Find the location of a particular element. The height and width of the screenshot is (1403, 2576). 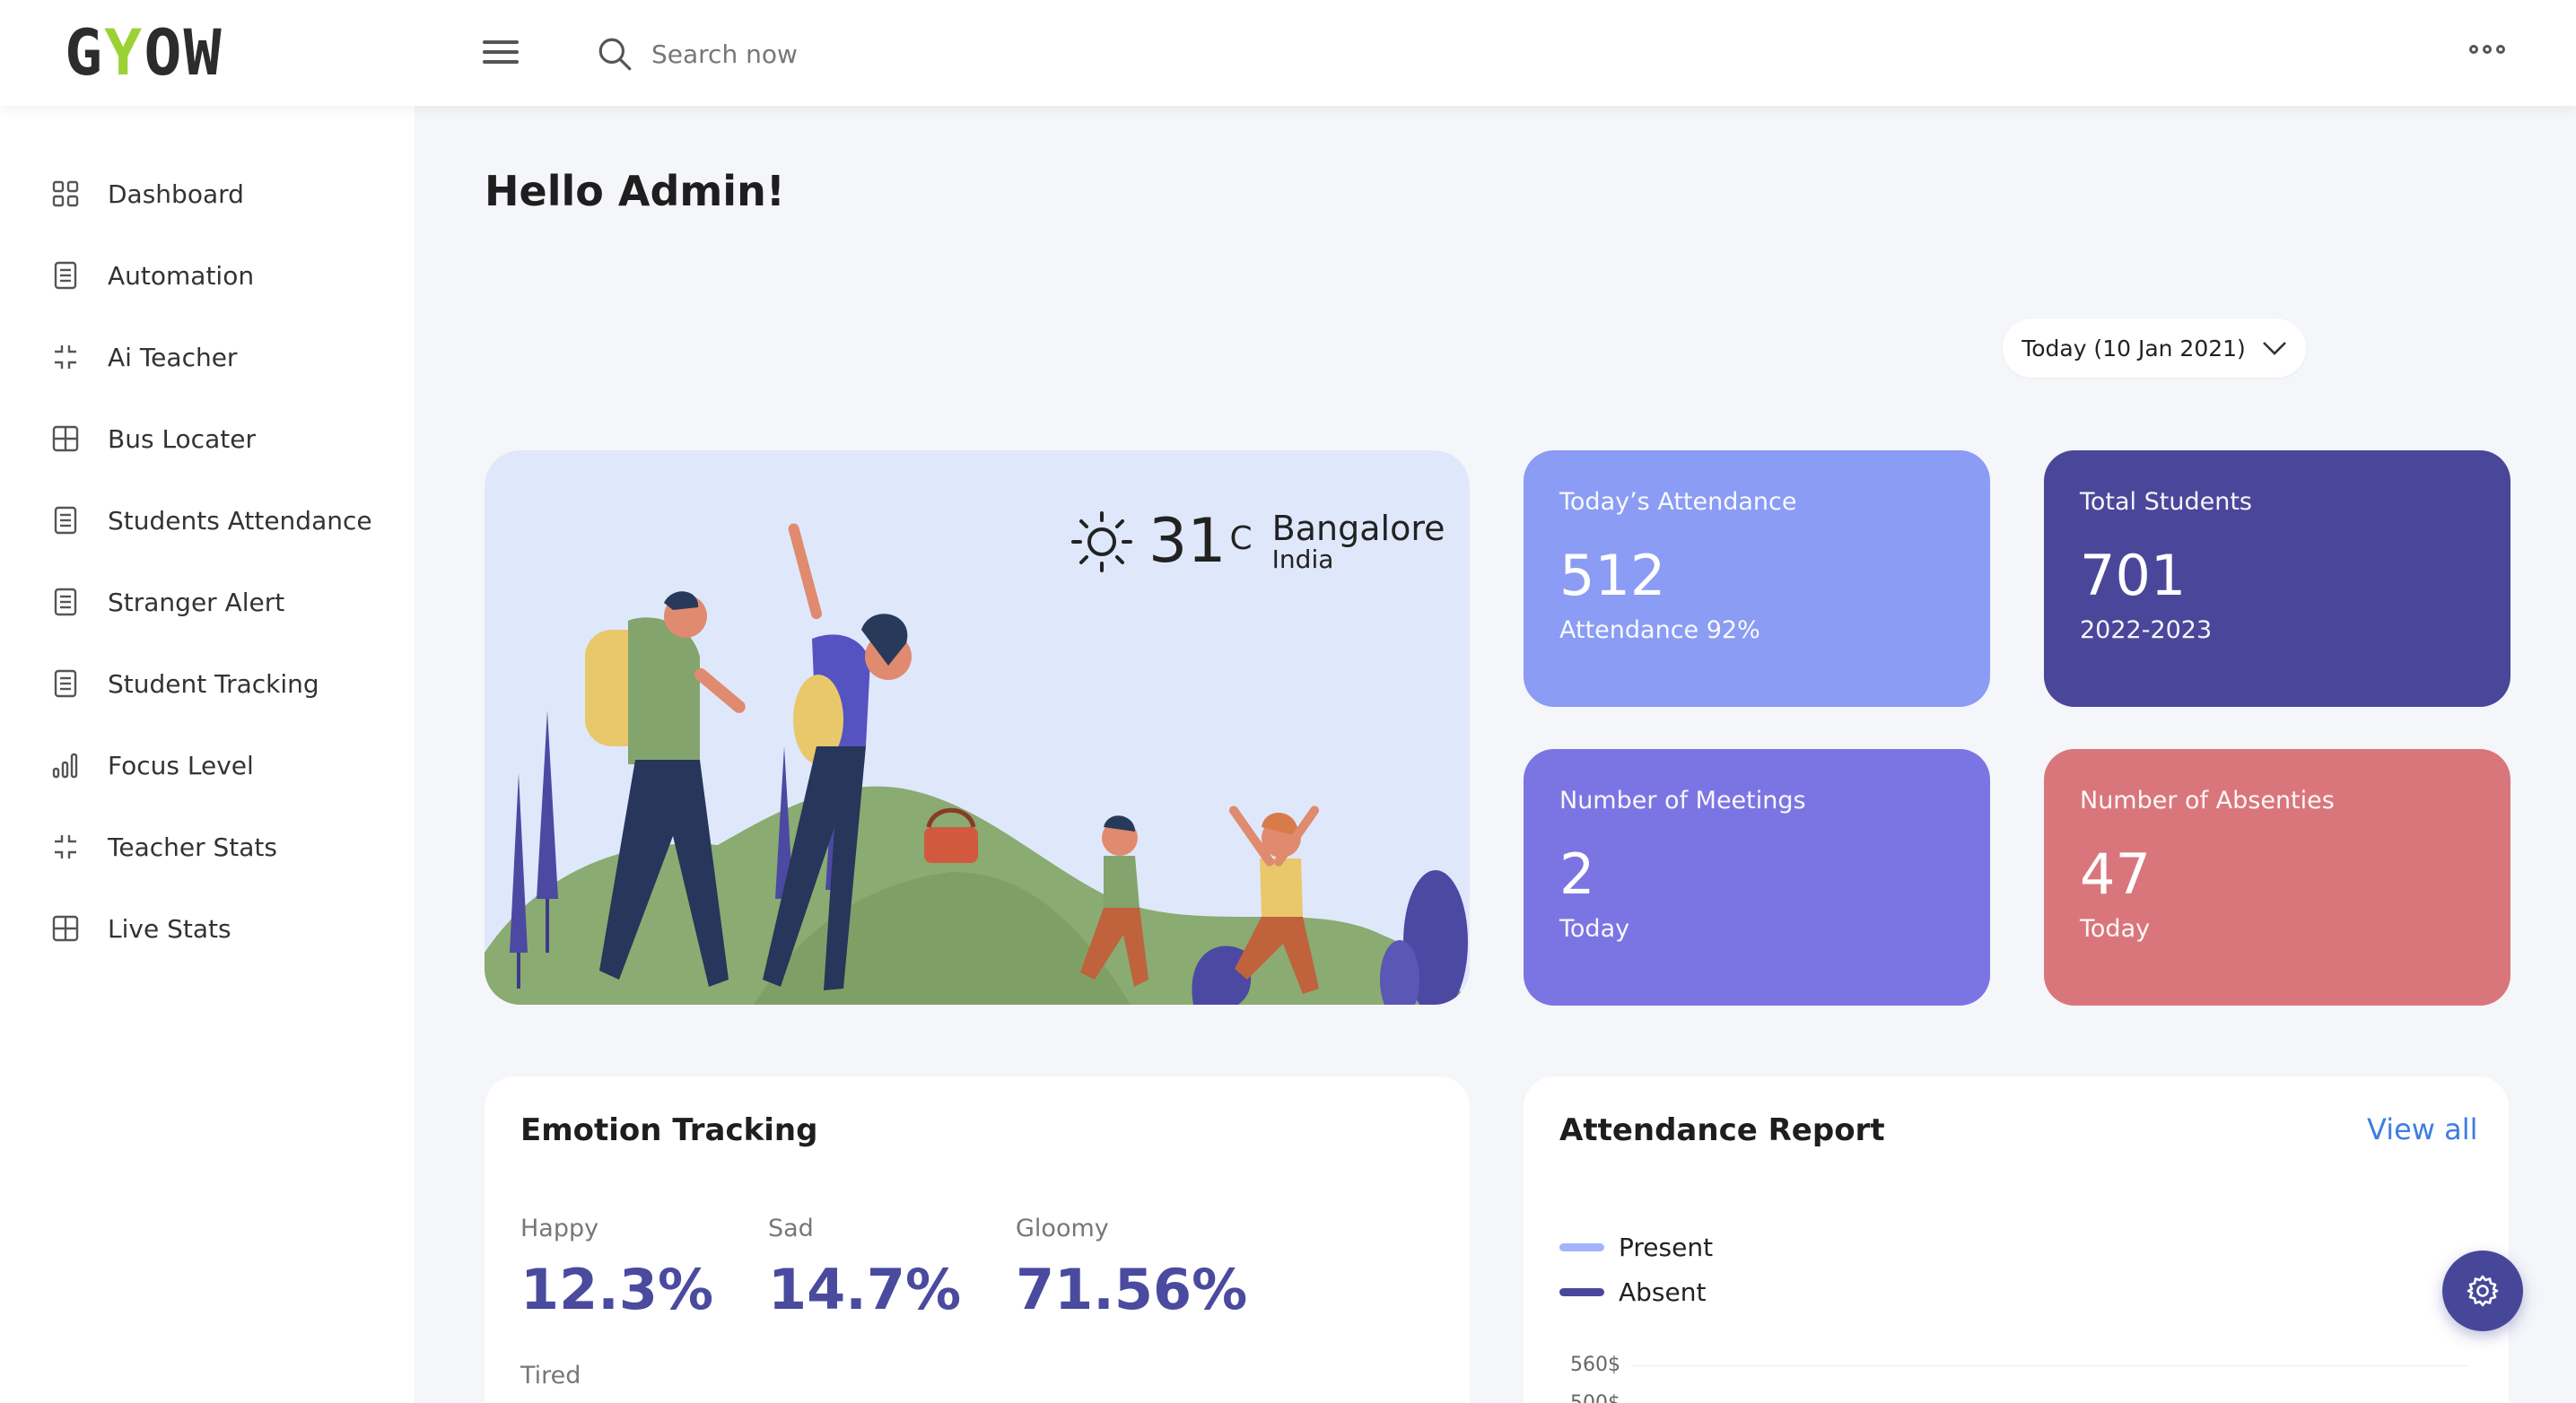

stat-title: Today’s Attendance is located at coordinates (1678, 502).